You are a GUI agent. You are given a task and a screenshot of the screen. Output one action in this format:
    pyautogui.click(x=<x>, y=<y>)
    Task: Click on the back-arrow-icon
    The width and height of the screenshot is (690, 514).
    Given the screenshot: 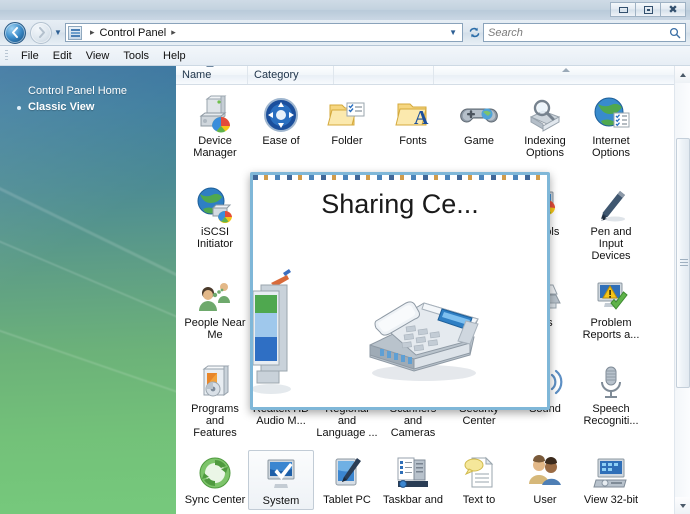 What is the action you would take?
    pyautogui.click(x=14, y=32)
    